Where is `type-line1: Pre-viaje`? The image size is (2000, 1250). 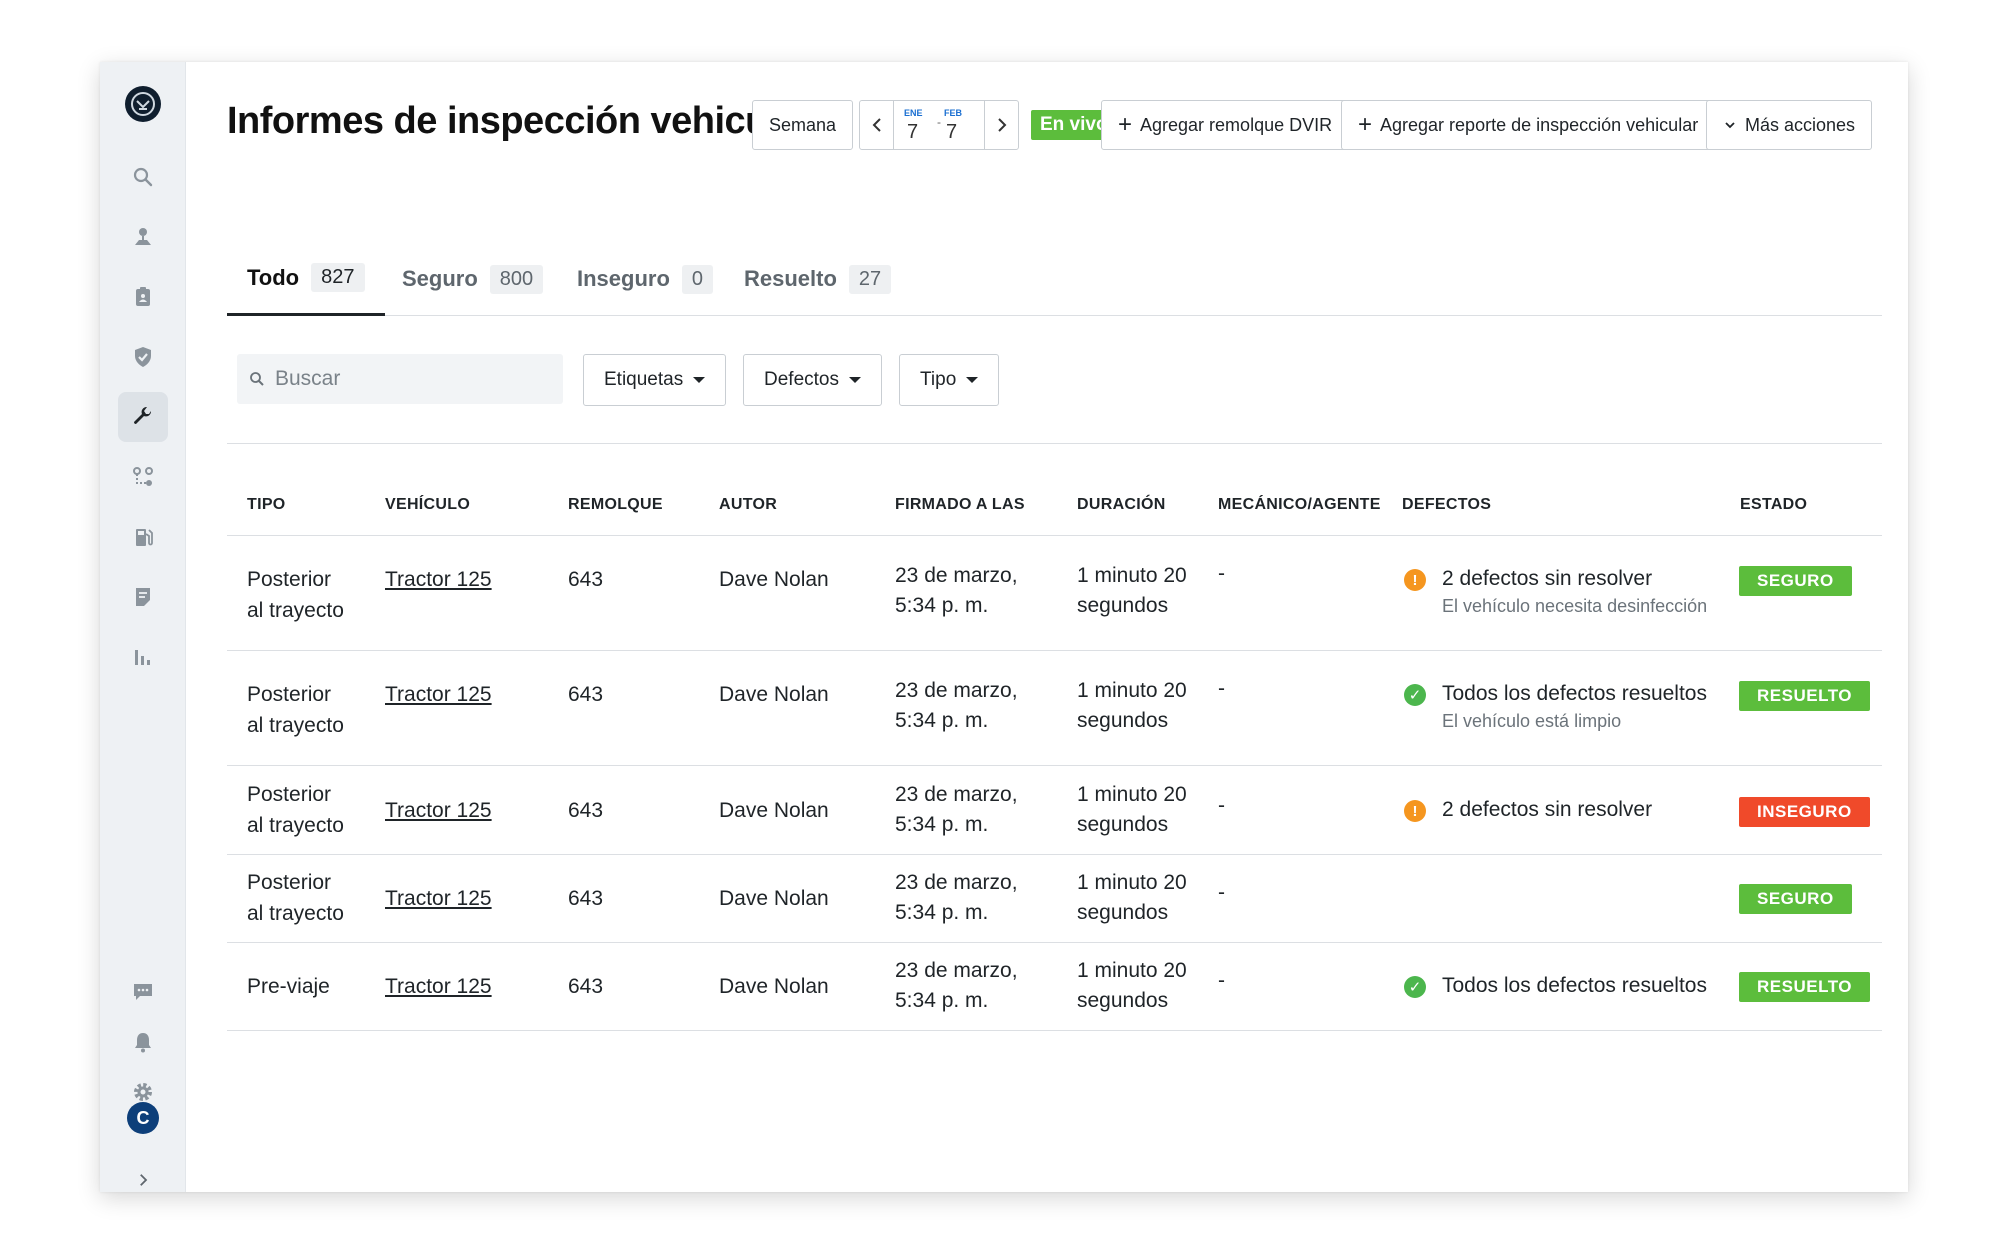
type-line1: Pre-viaje is located at coordinates (288, 986).